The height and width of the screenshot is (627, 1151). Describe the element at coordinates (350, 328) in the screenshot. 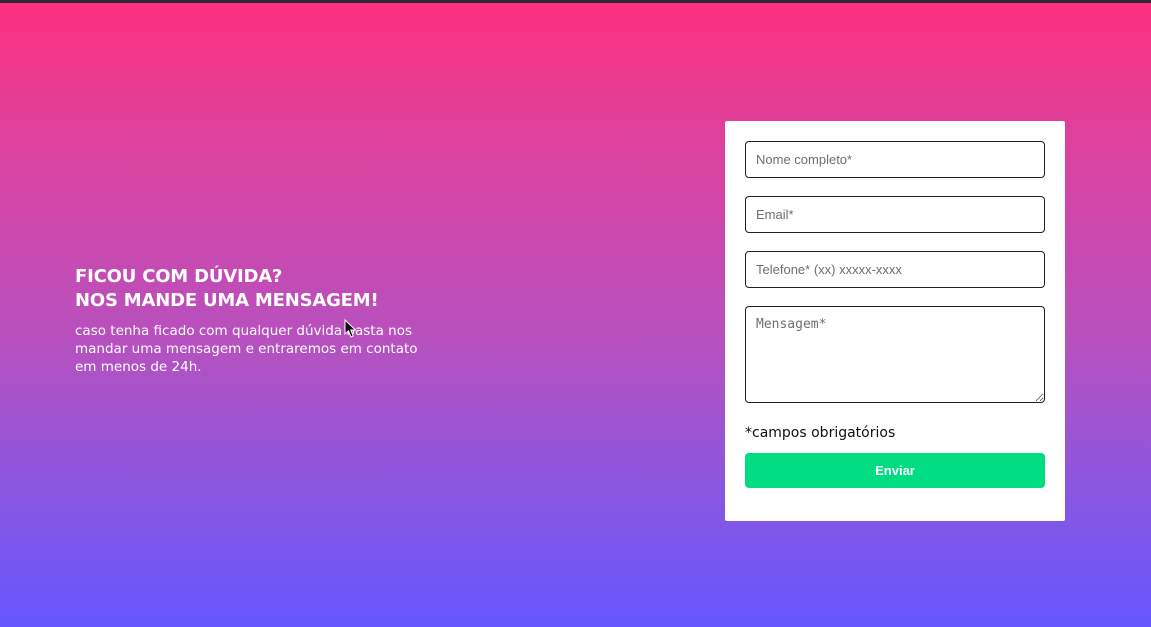

I see `mouse-pointer-icon` at that location.